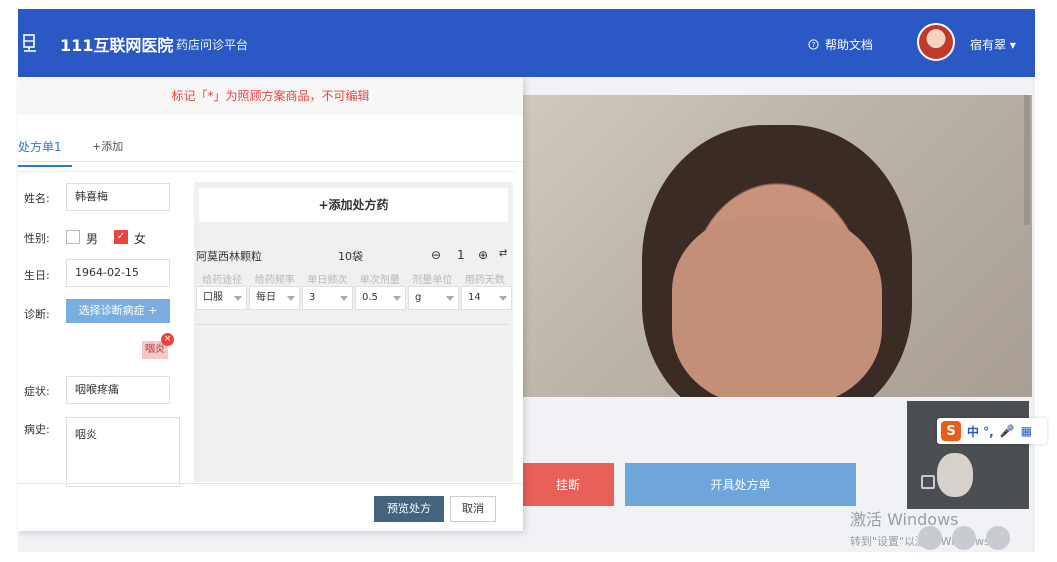  What do you see at coordinates (1026, 431) in the screenshot?
I see `keyboard-icon: ▦` at bounding box center [1026, 431].